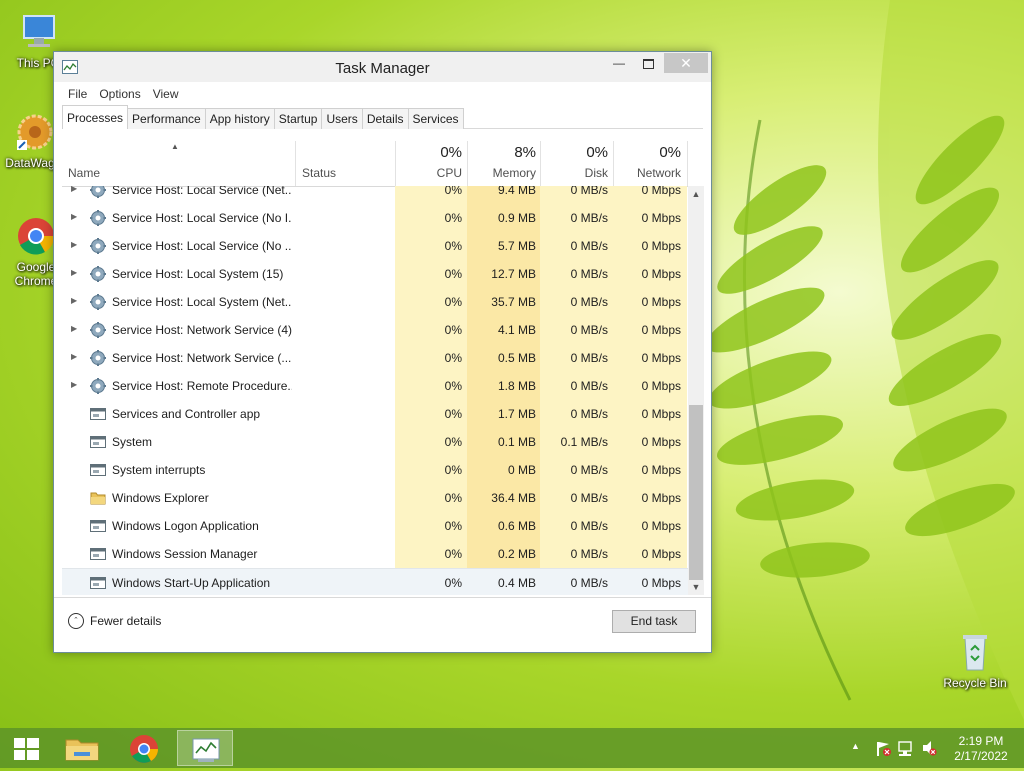 The width and height of the screenshot is (1024, 771). I want to click on menu-view: View, so click(166, 94).